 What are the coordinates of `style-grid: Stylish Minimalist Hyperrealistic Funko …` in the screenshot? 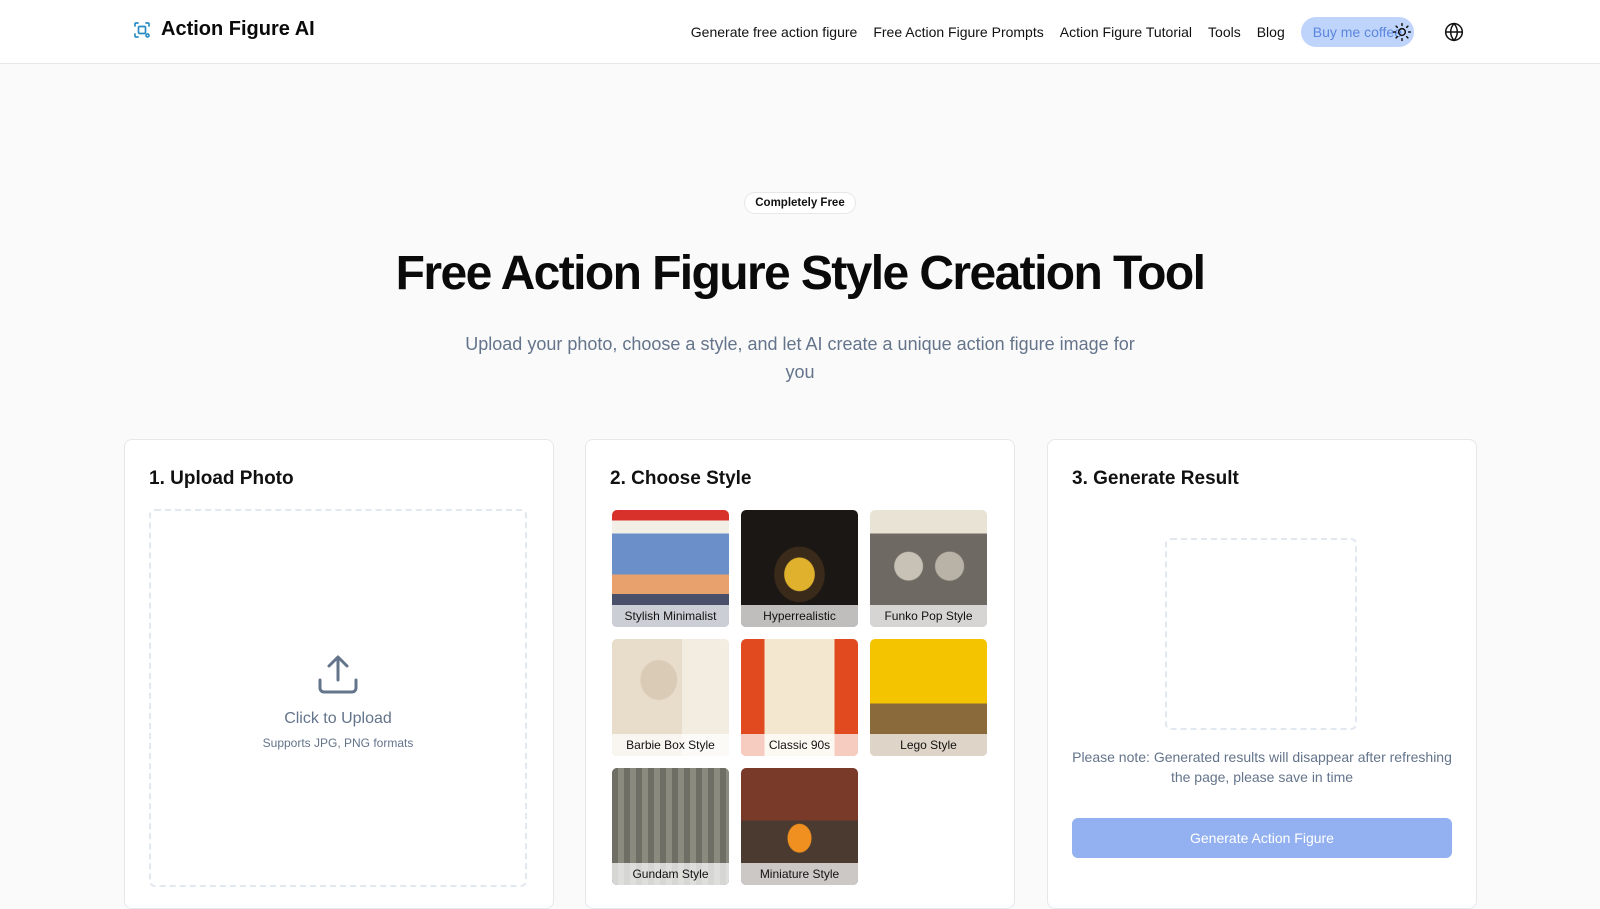 It's located at (799, 697).